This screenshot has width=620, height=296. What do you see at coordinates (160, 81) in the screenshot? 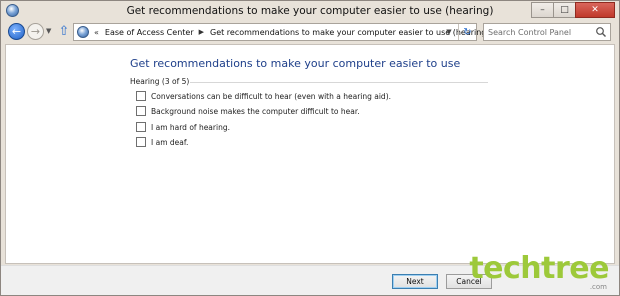
I see `group-label: Hearing (3 of 5)` at bounding box center [160, 81].